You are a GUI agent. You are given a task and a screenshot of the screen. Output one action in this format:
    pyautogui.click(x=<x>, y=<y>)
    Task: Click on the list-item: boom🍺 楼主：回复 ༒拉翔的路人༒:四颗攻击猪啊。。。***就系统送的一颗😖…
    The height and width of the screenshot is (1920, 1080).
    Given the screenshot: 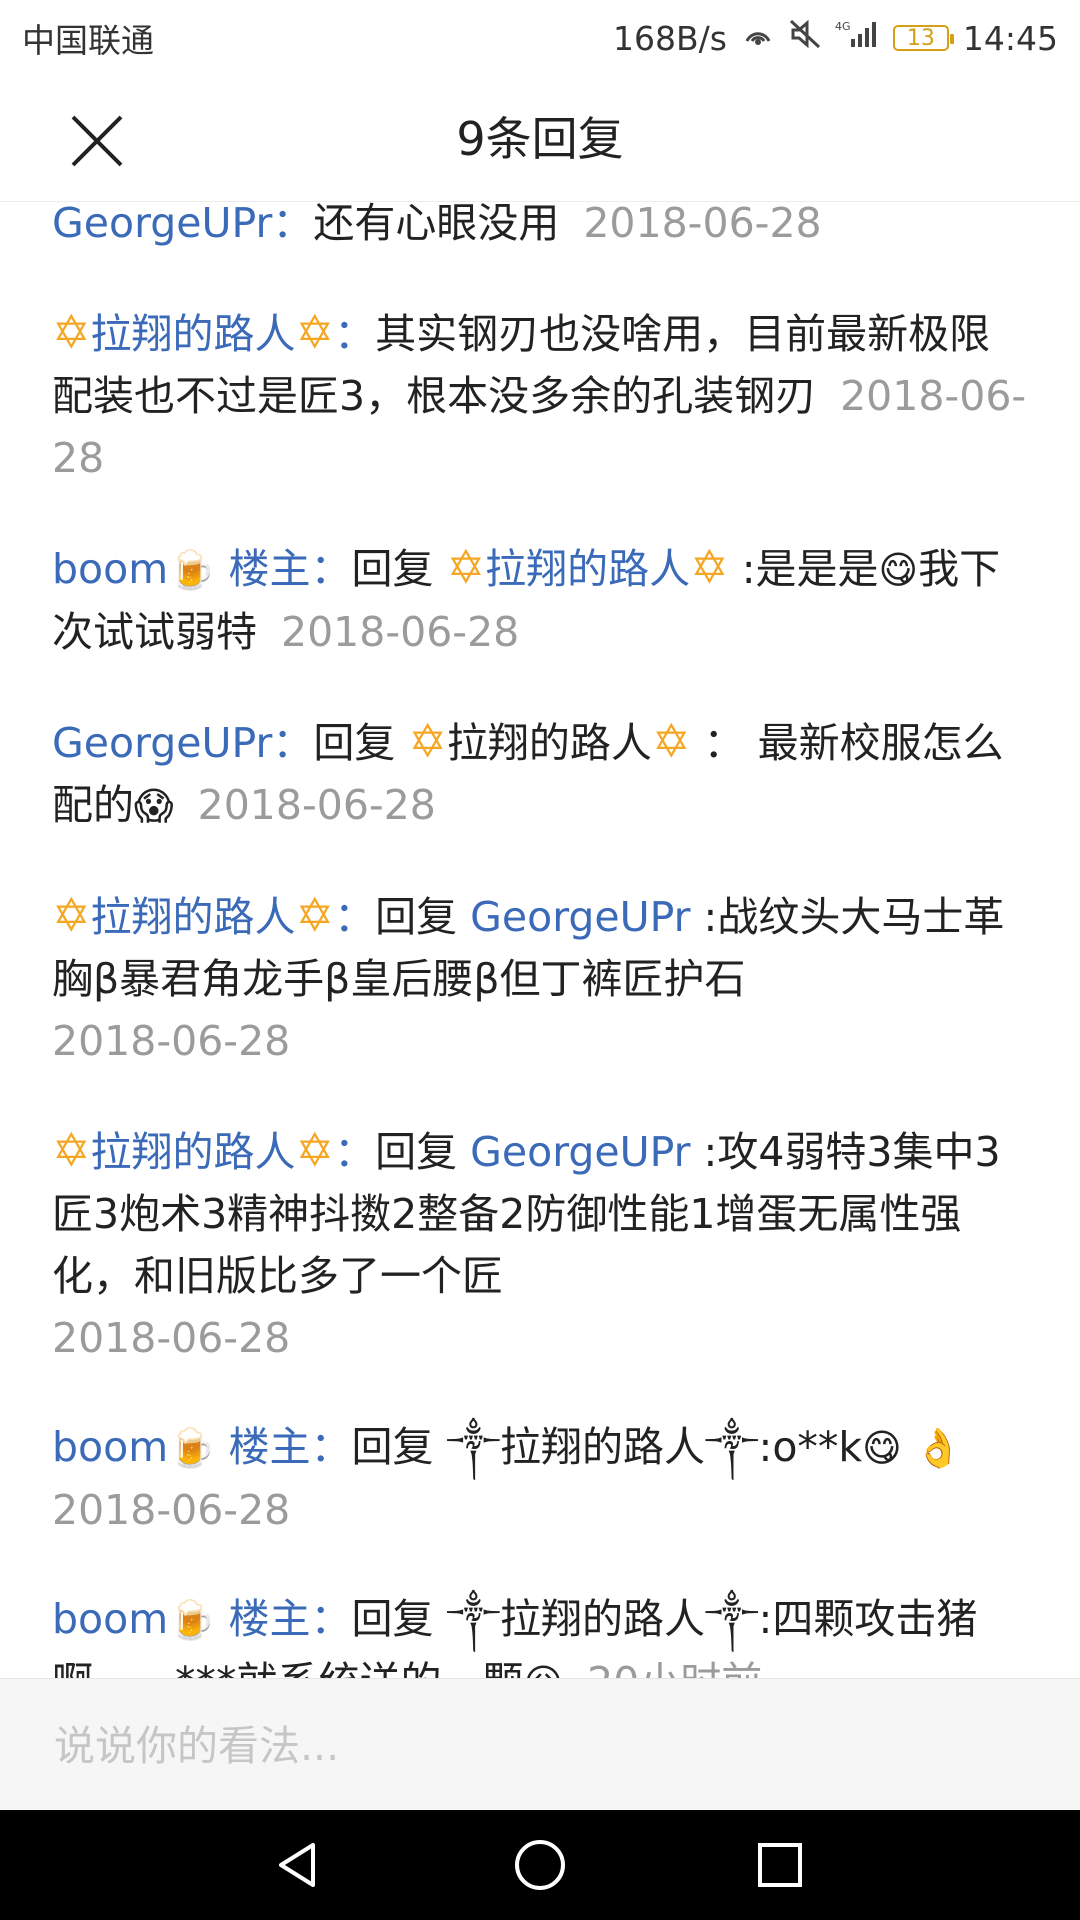 What is the action you would take?
    pyautogui.click(x=540, y=1633)
    